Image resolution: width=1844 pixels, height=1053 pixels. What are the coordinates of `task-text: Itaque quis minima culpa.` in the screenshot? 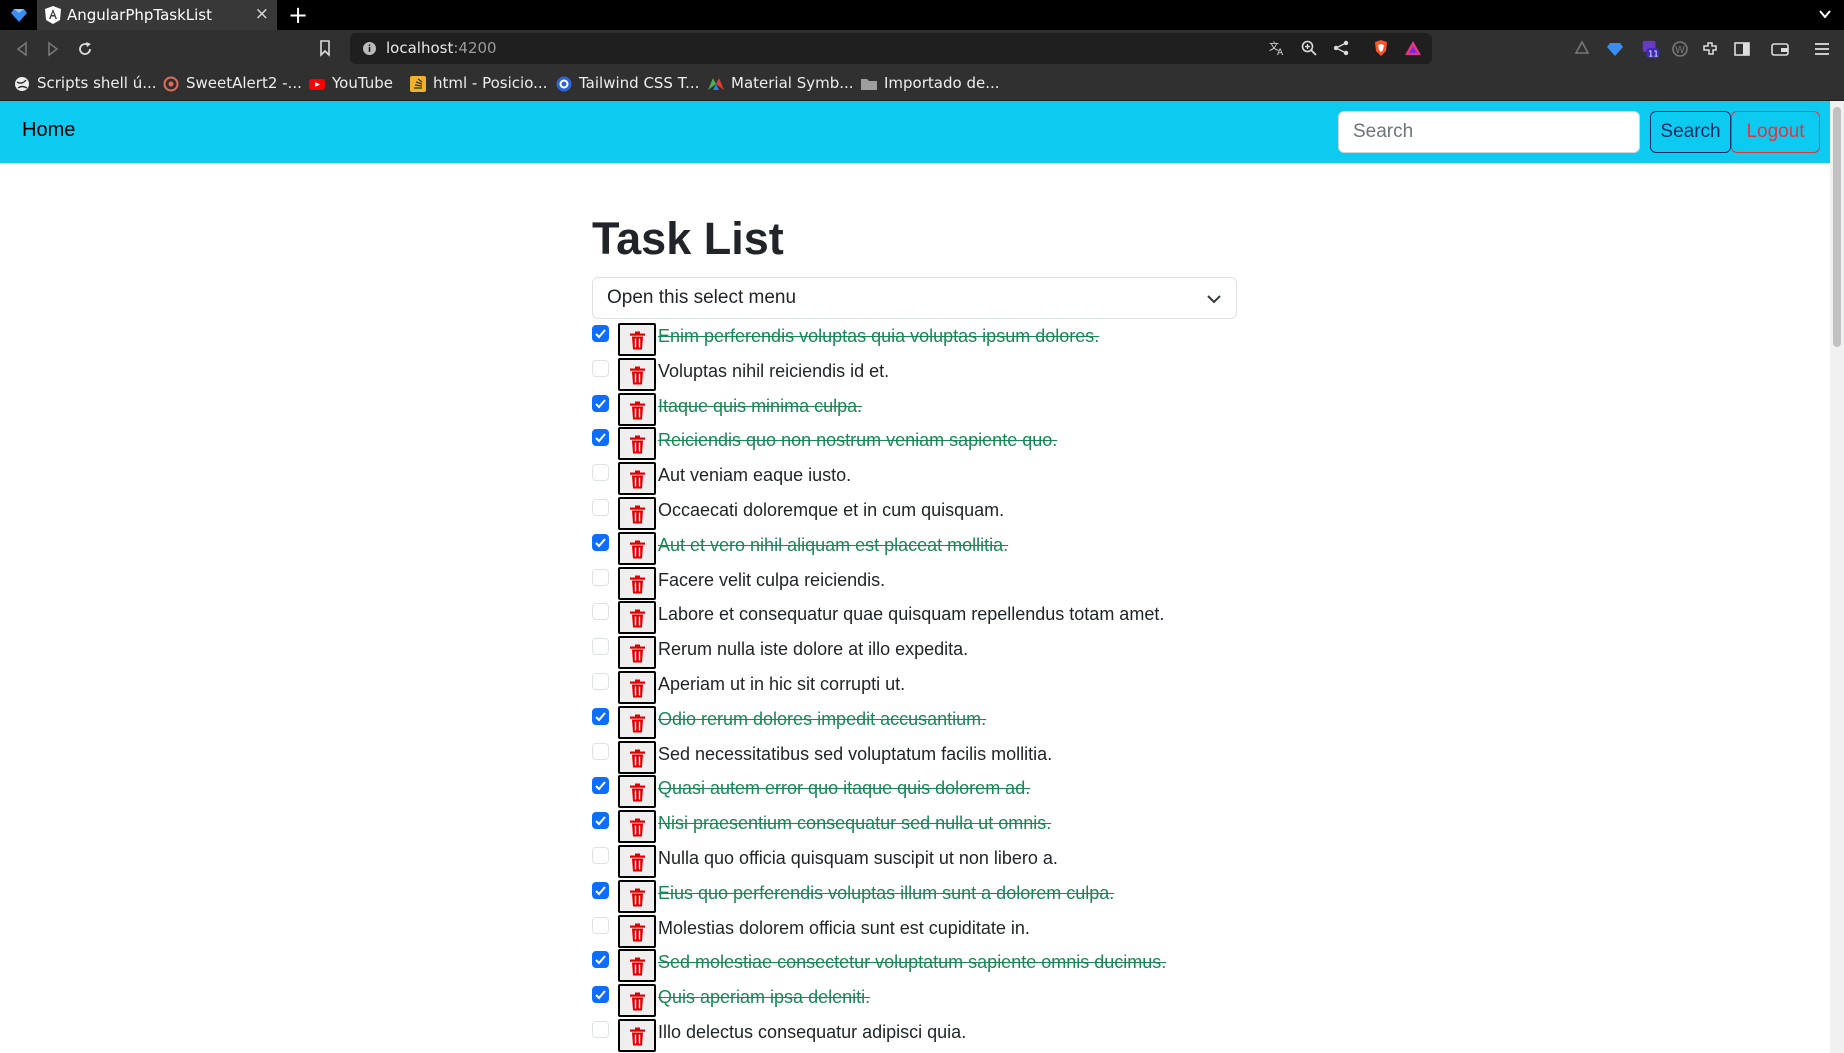 It's located at (760, 405).